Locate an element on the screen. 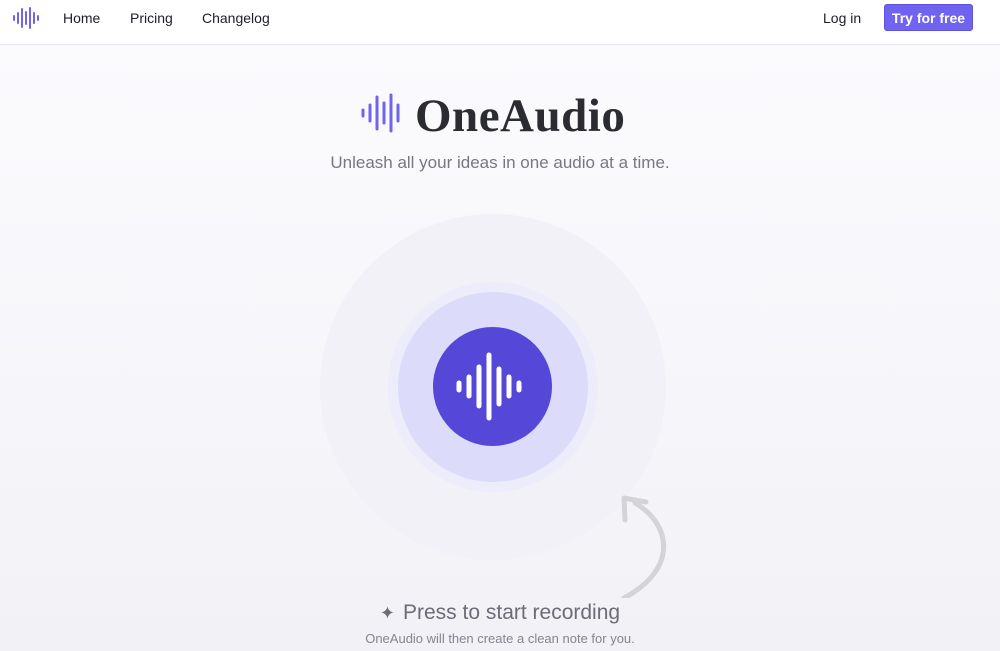 Image resolution: width=1000 pixels, height=651 pixels. record-button is located at coordinates (492, 386).